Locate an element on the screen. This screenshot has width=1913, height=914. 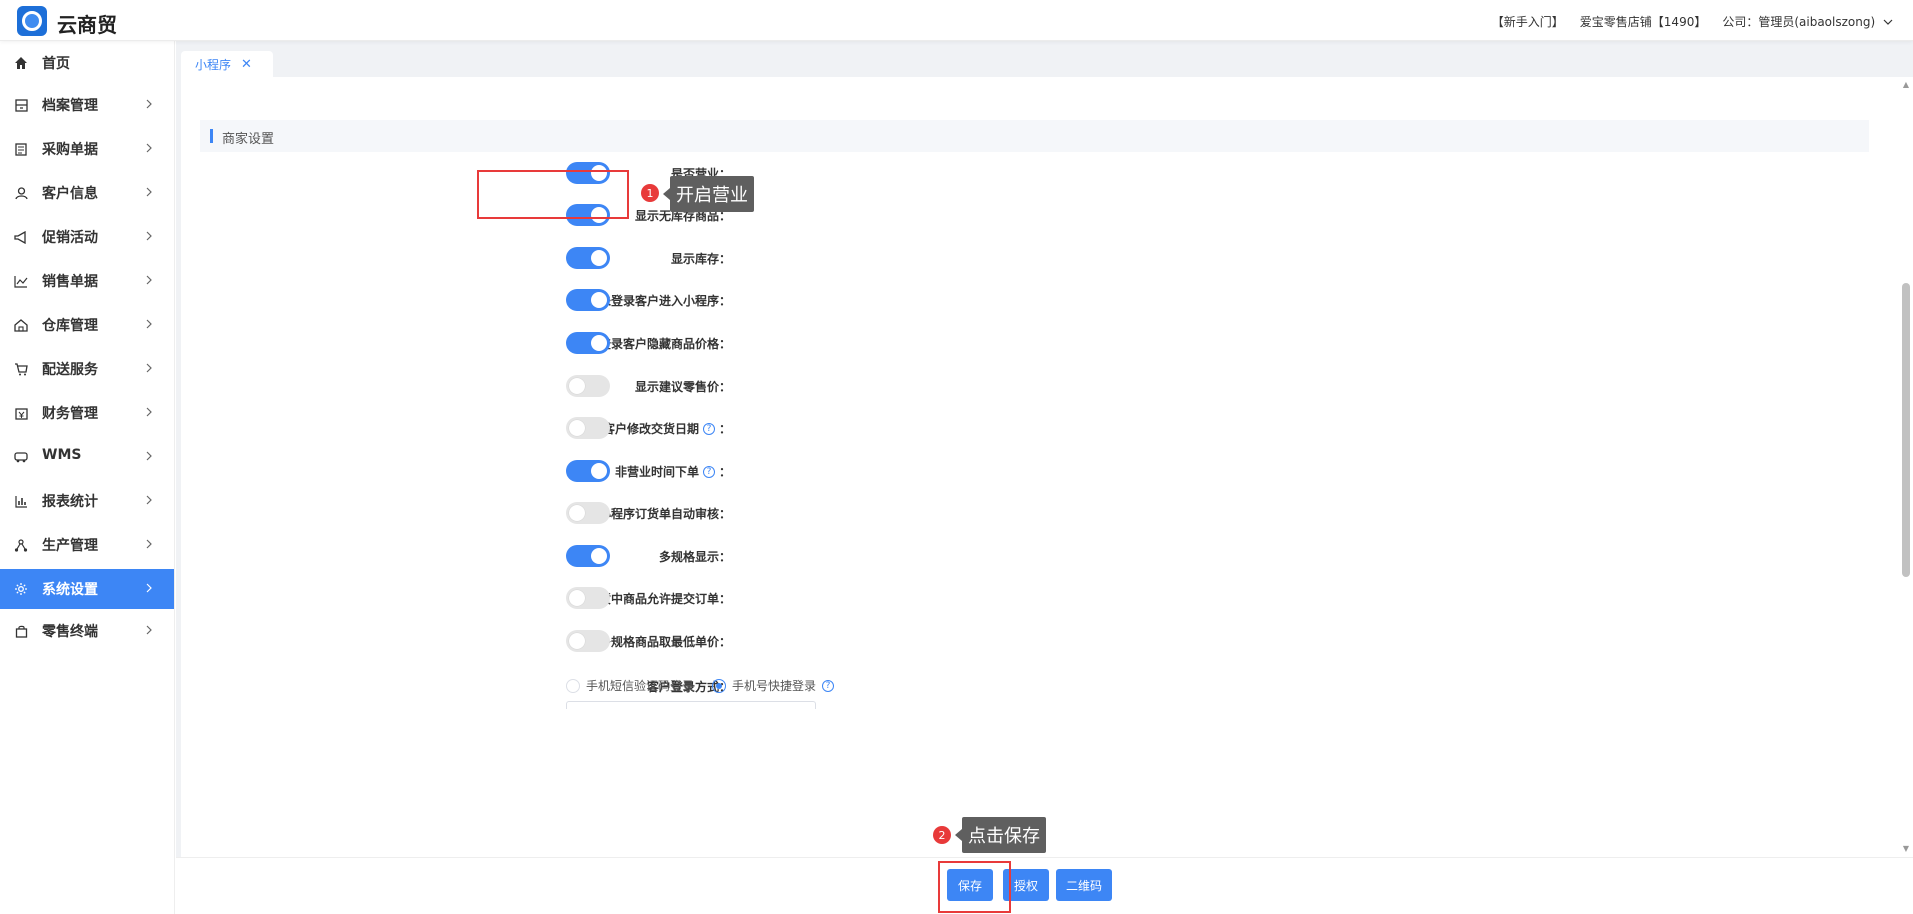
setting-row: 小程序订货单自动审核： is located at coordinates (1040, 513).